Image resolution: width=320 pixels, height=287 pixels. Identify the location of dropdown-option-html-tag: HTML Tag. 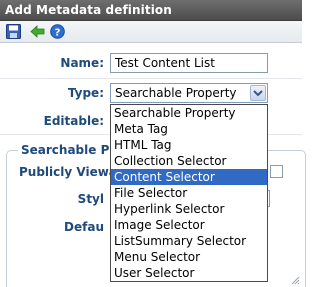
(189, 145).